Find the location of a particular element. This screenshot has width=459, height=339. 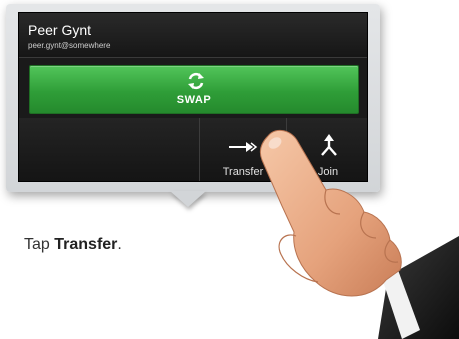

contact-email: peer.gynt@somewhere is located at coordinates (69, 45).